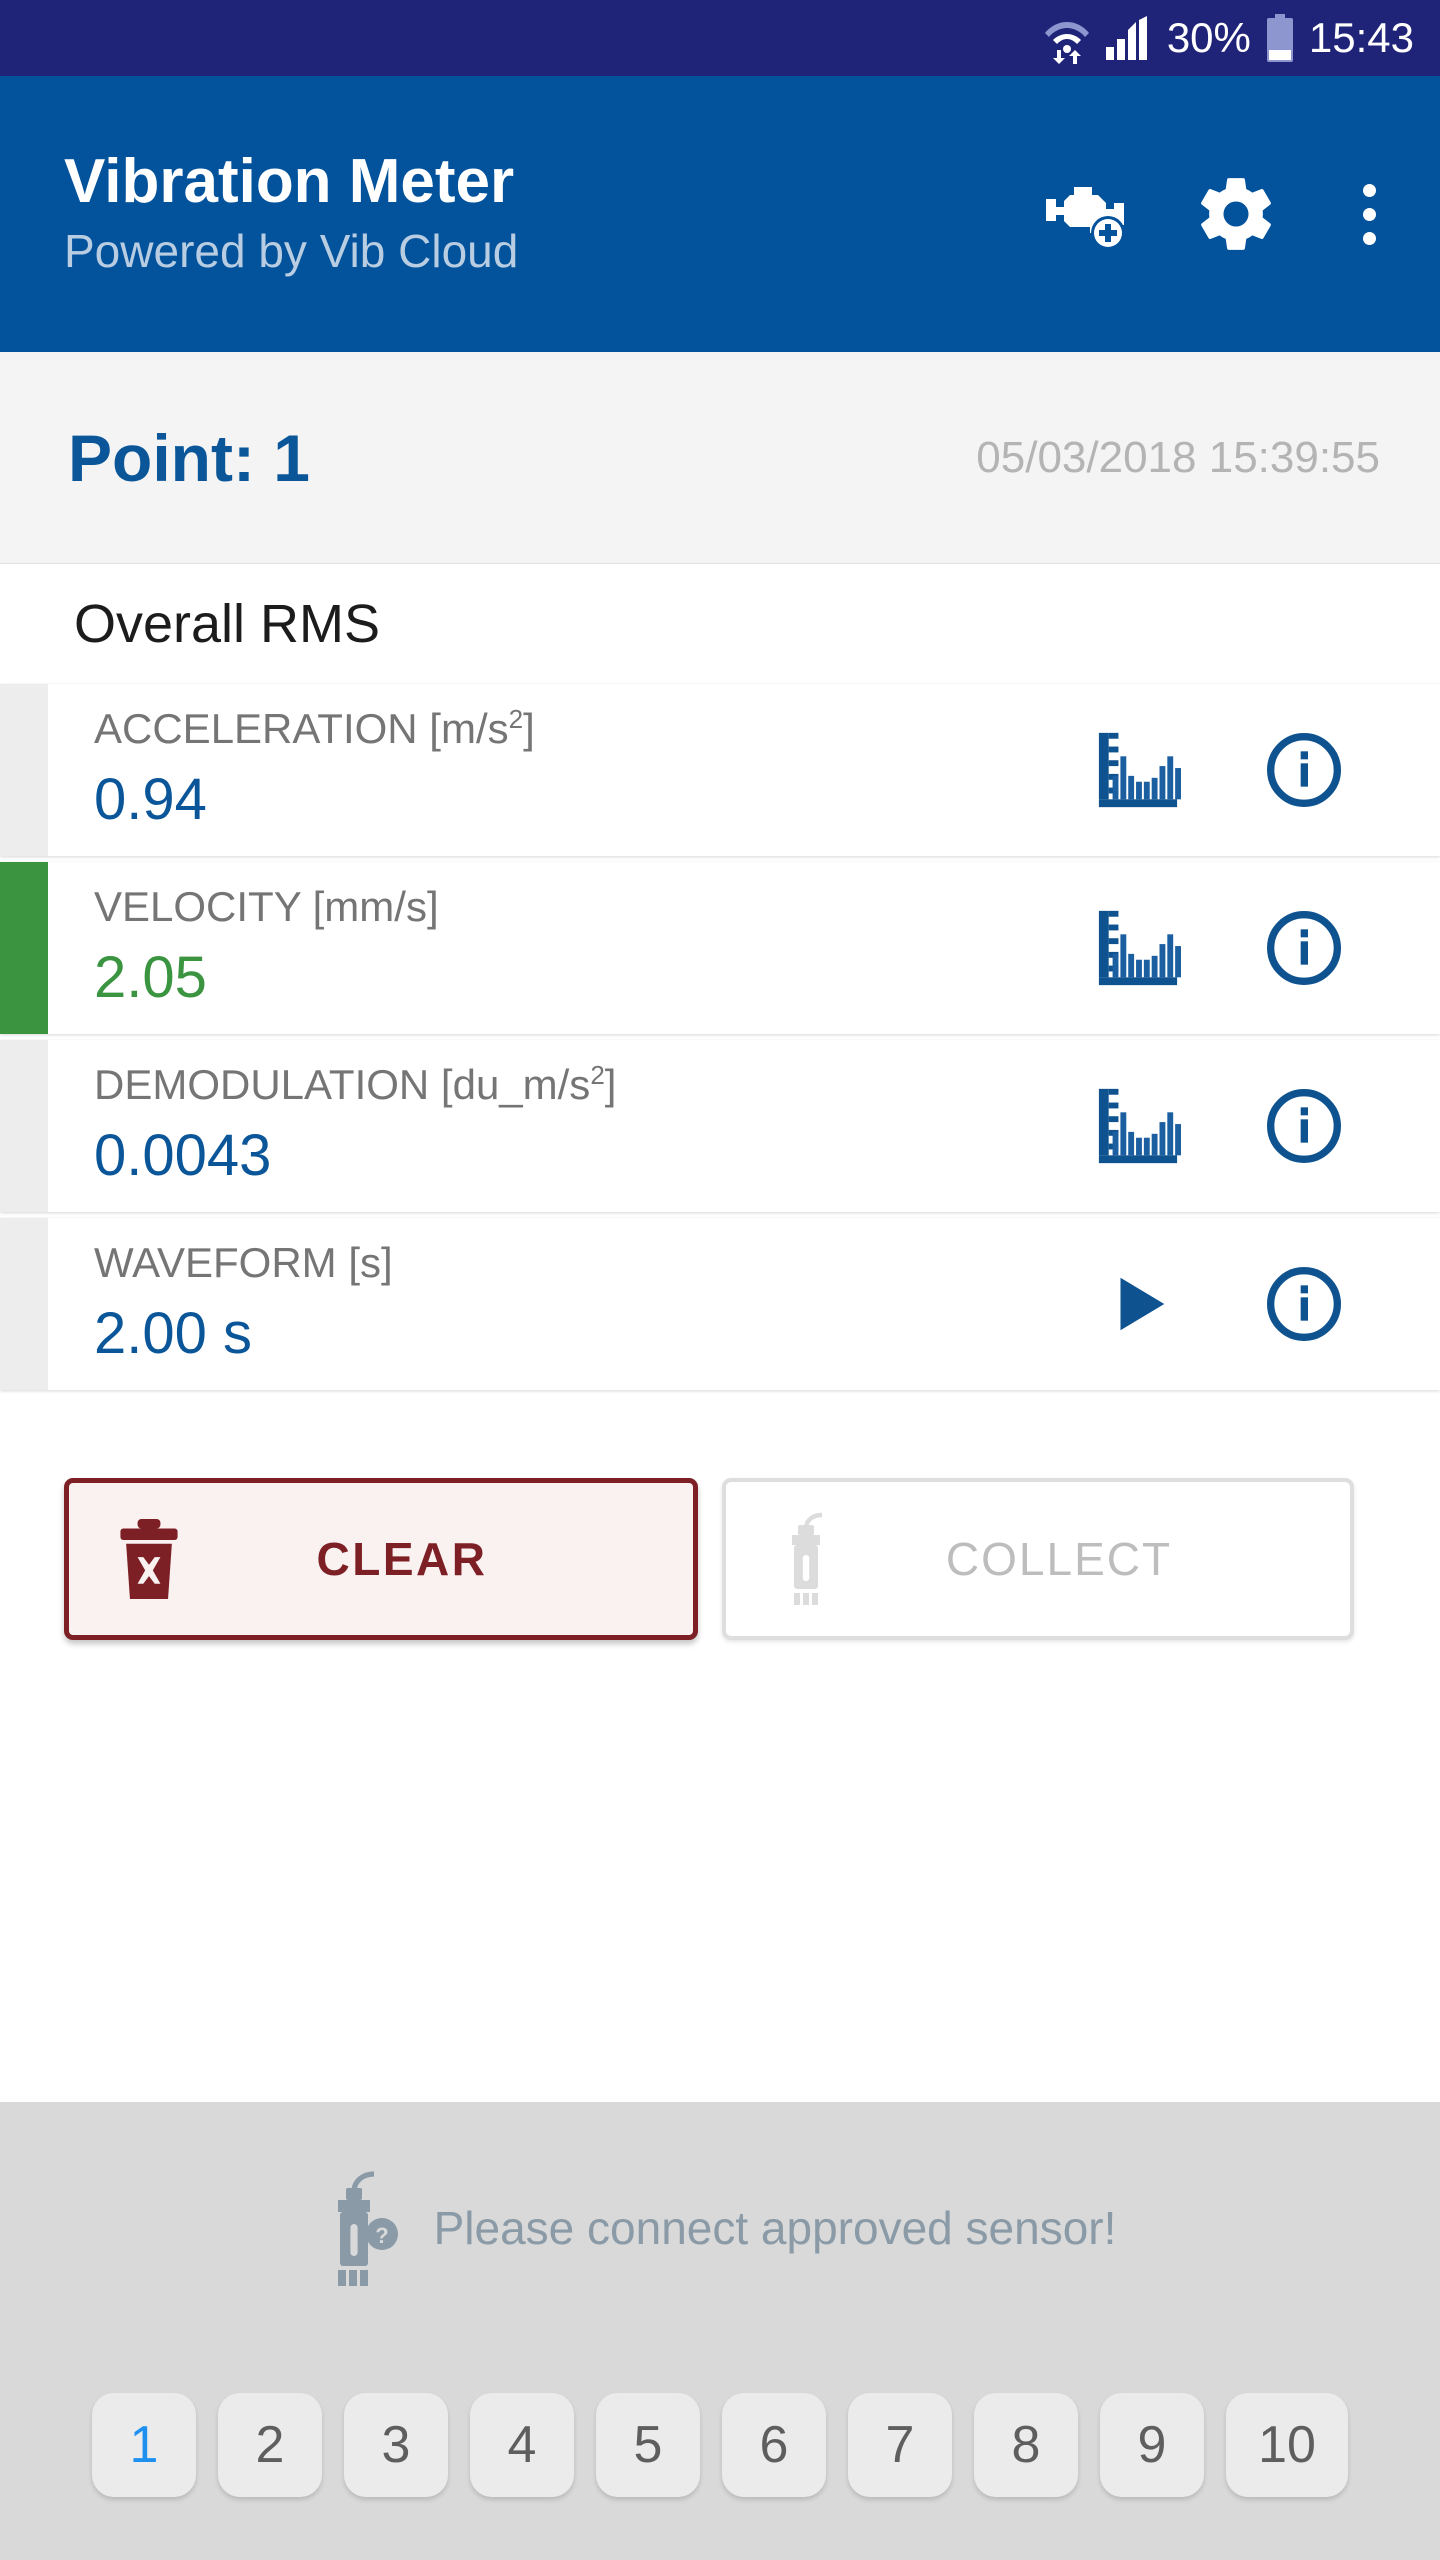 Image resolution: width=1440 pixels, height=2560 pixels. I want to click on pager-item-9: 9, so click(1152, 2445).